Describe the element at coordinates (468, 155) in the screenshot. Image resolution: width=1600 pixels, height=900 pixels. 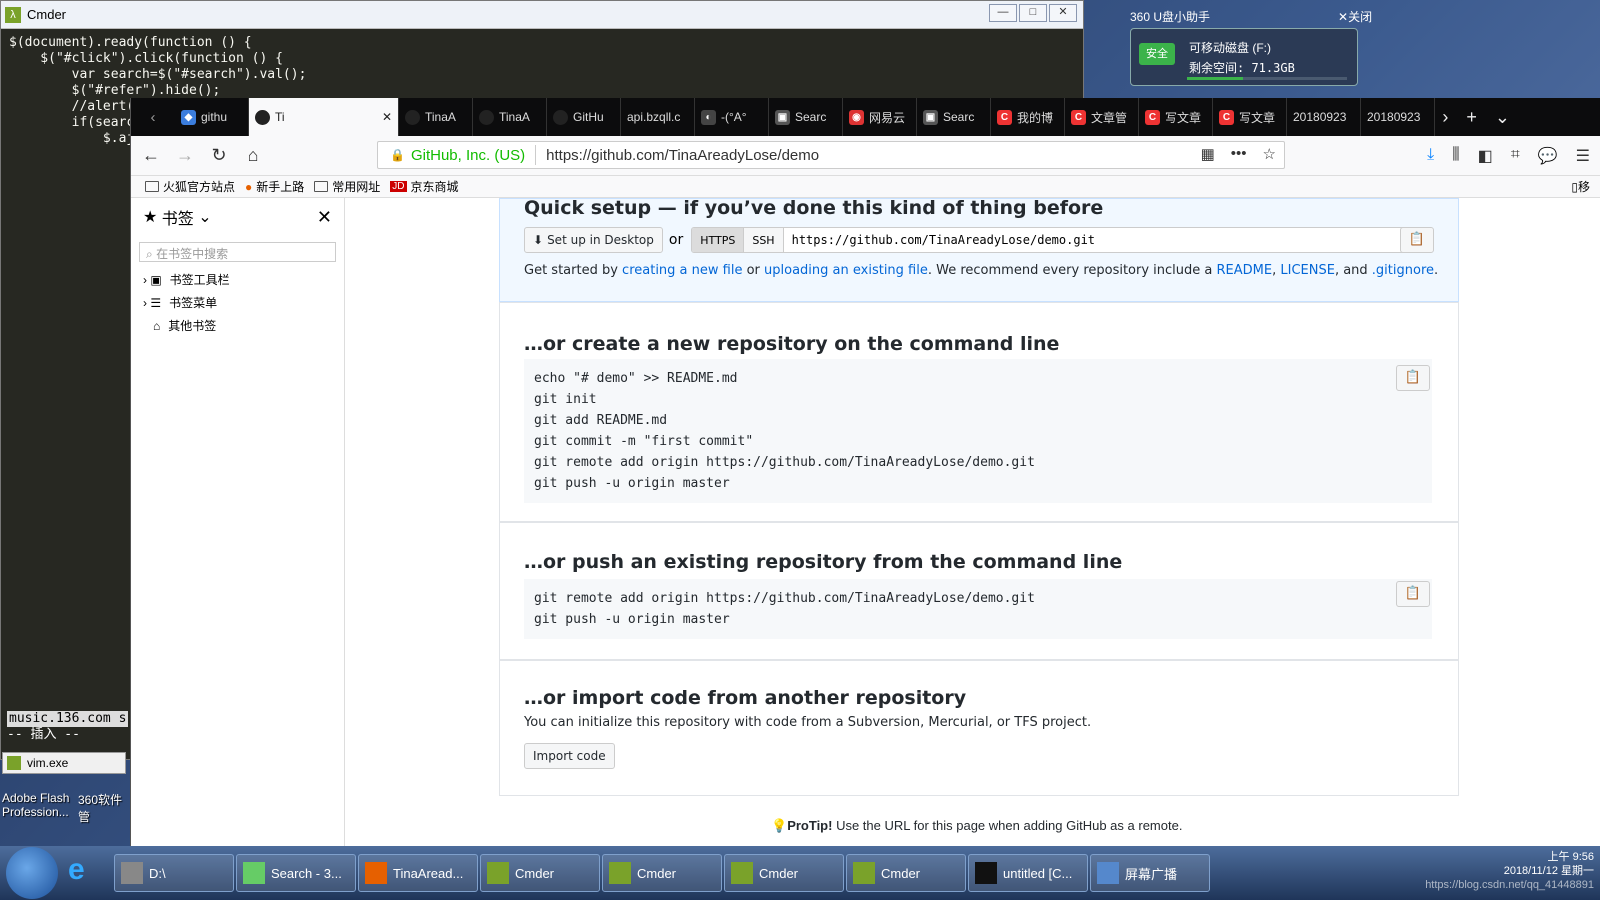
I see `site-identity: GitHub, Inc. (US)` at that location.